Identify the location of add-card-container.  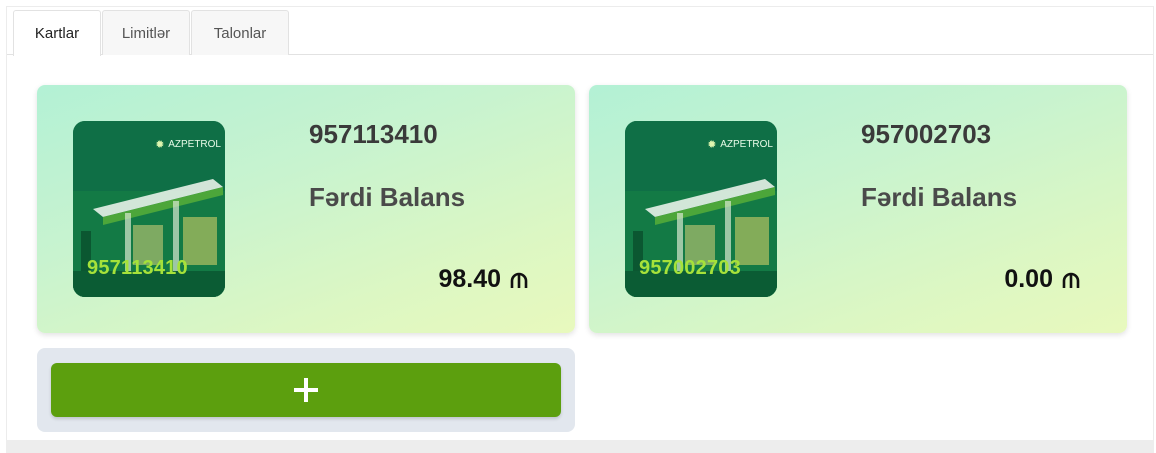
(306, 390).